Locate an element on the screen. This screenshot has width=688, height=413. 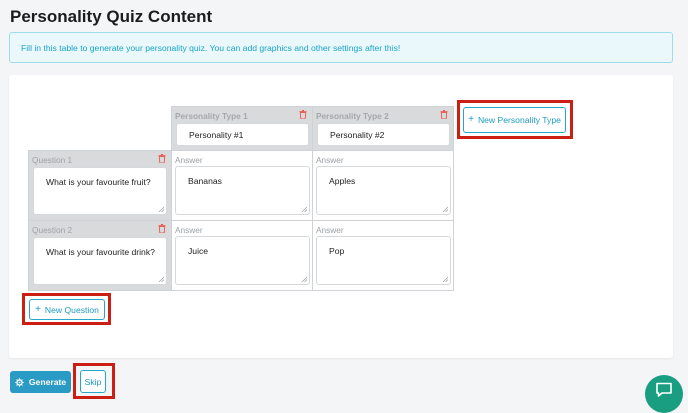
answer-cell: Answer Apples is located at coordinates (383, 185).